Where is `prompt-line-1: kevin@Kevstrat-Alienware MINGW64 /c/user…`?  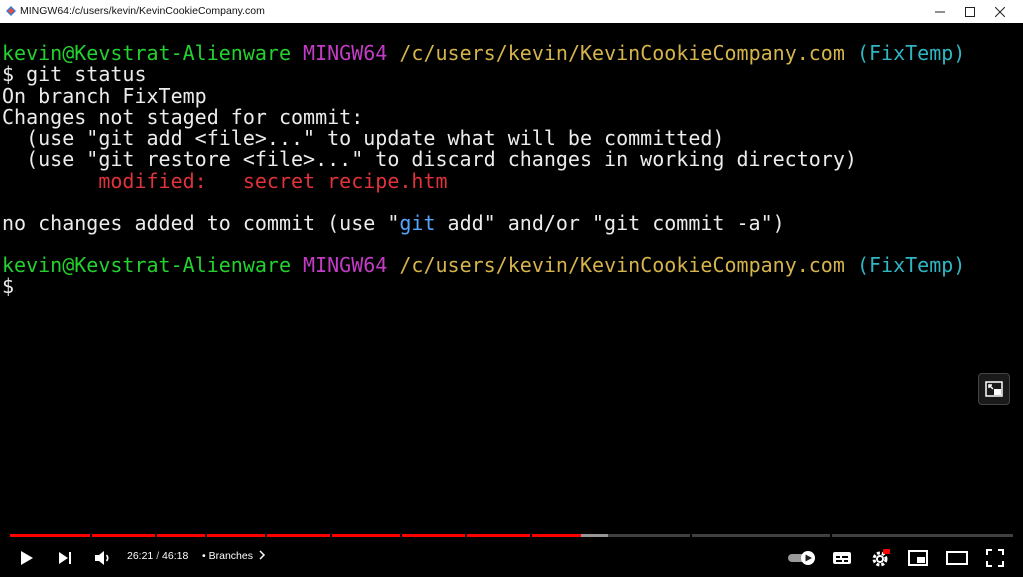
prompt-line-1: kevin@Kevstrat-Alienware MINGW64 /c/user… is located at coordinates (483, 53).